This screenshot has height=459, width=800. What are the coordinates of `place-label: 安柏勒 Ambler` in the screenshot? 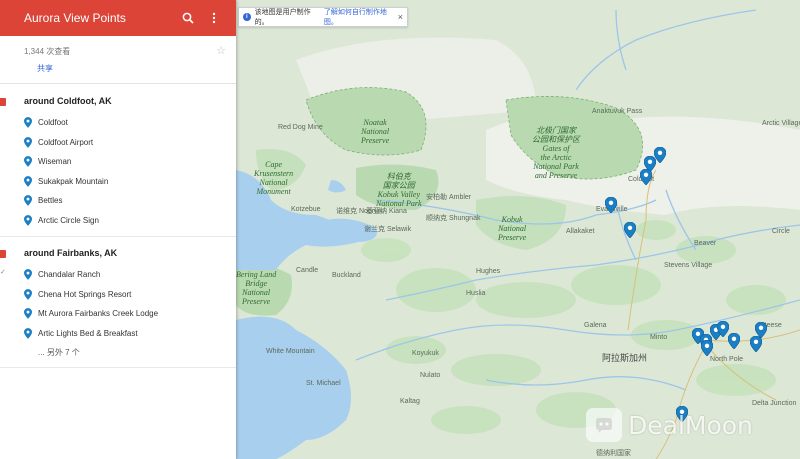 It's located at (449, 197).